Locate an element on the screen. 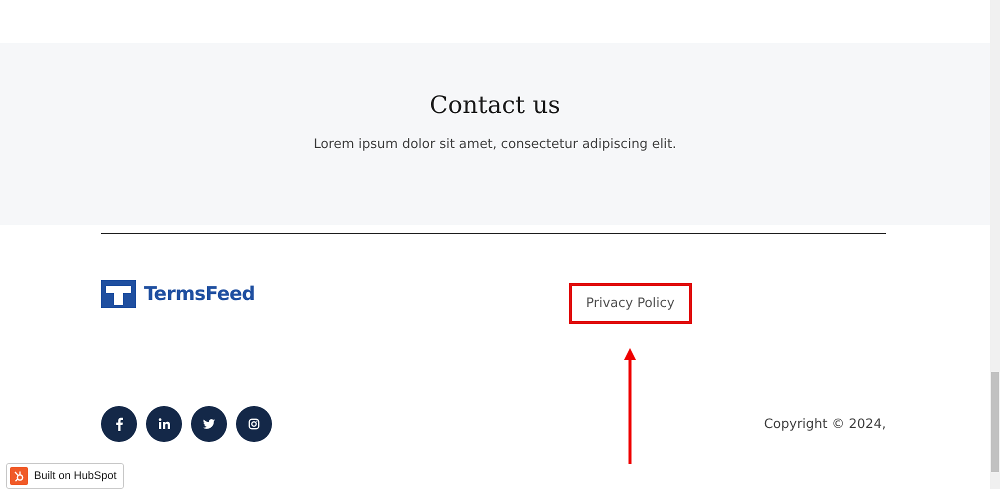 The image size is (1000, 489). badge-text: Built on HubSpot is located at coordinates (75, 476).